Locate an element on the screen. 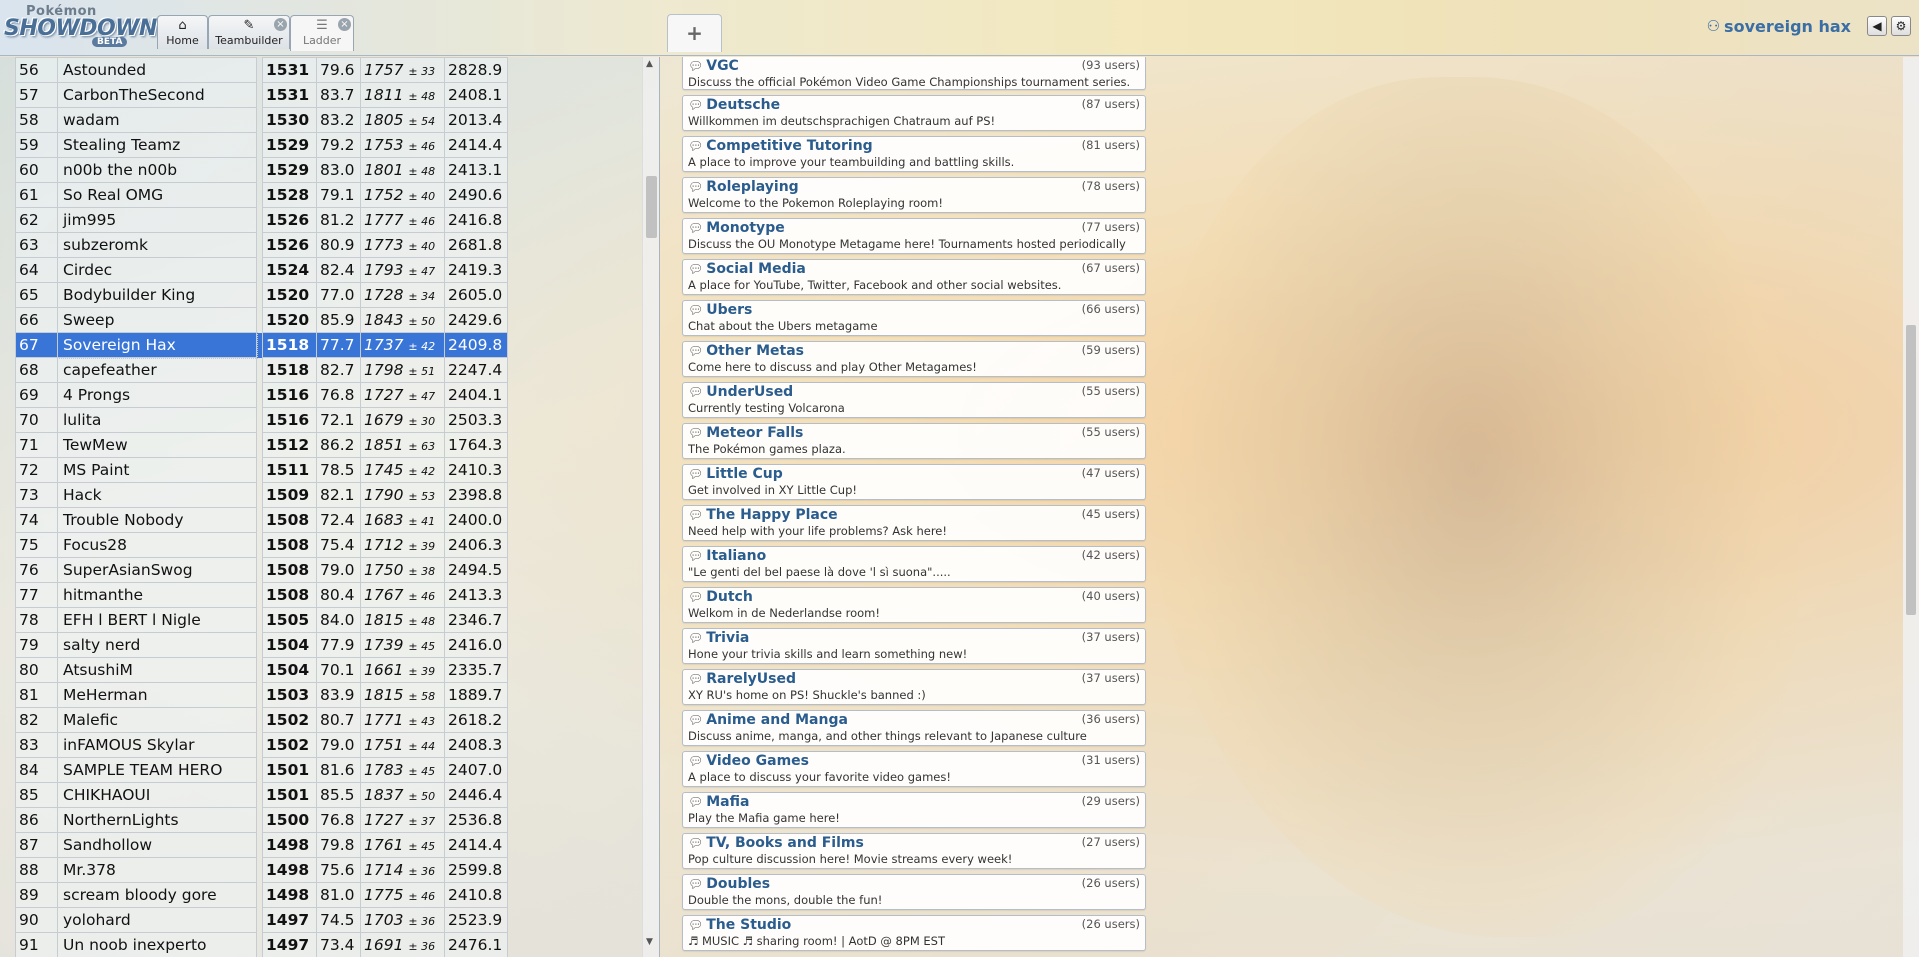 The width and height of the screenshot is (1919, 957). ladder-player-name: yolohard is located at coordinates (157, 920).